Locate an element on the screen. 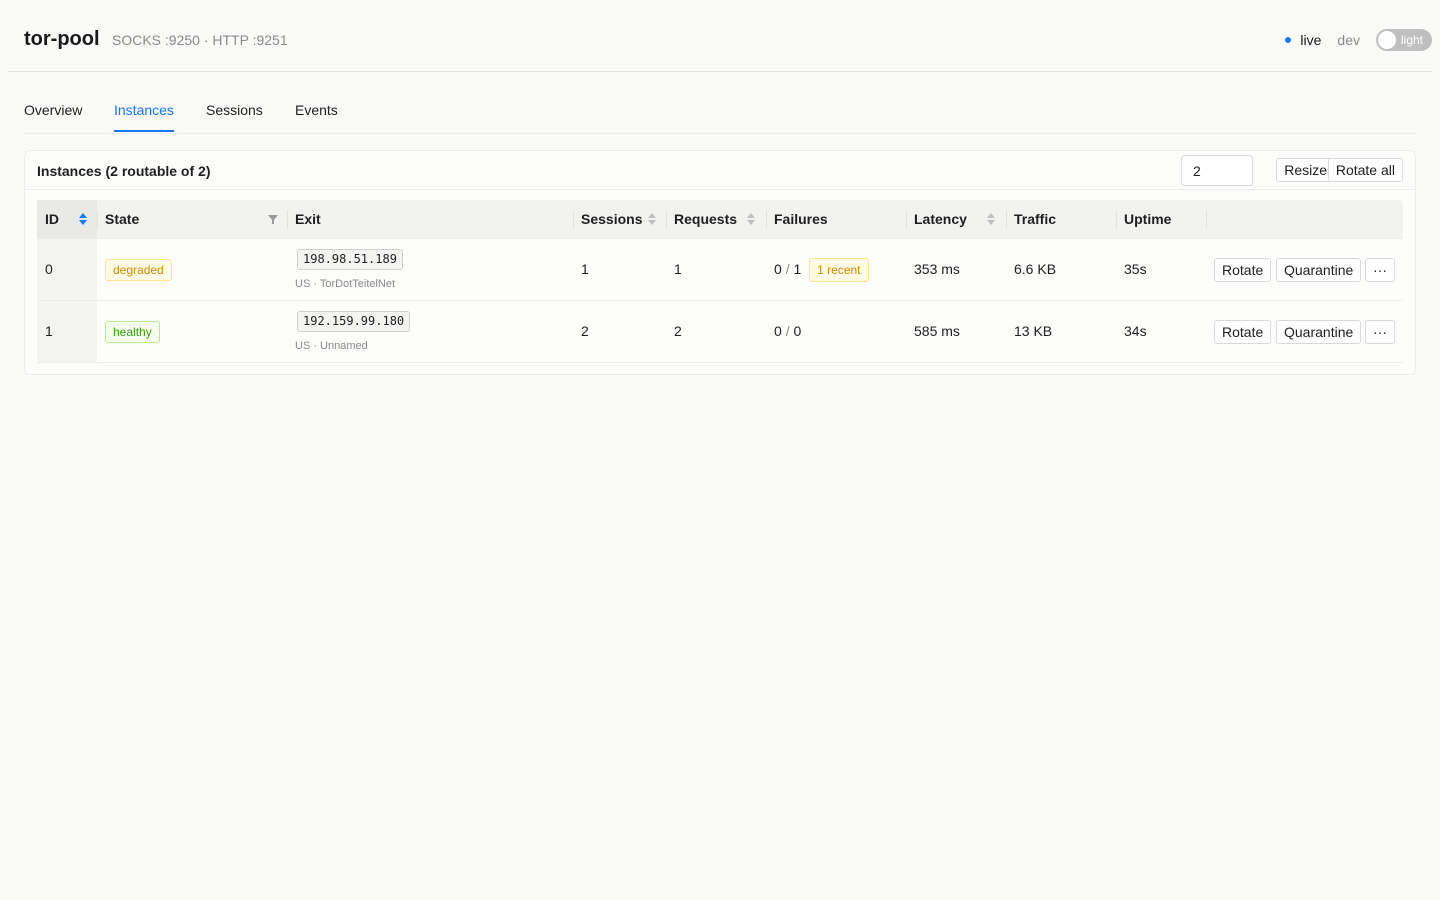 Image resolution: width=1440 pixels, height=900 pixels. col-requests: Requests is located at coordinates (716, 219).